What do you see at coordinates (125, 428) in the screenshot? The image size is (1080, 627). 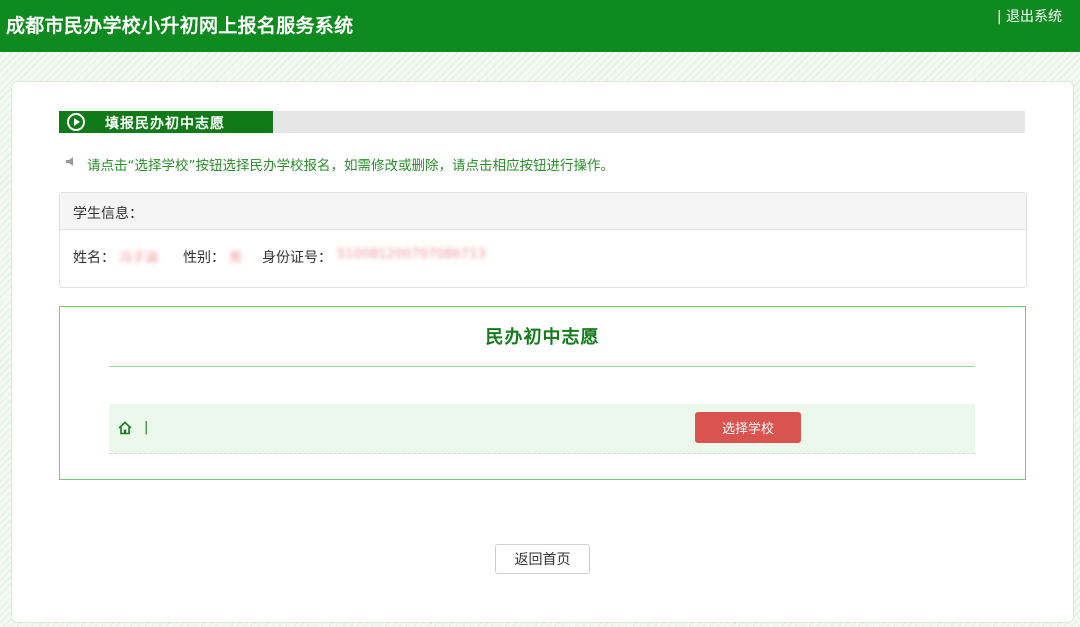 I see `home-icon` at bounding box center [125, 428].